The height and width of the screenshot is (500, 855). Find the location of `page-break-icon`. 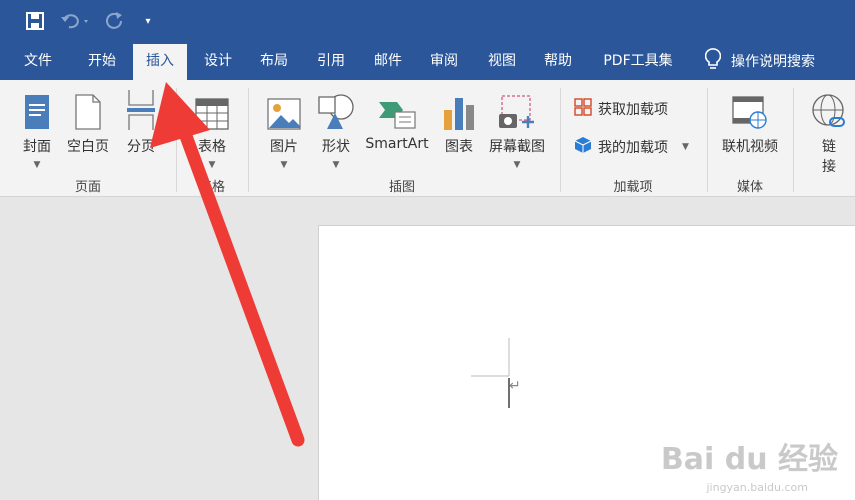

page-break-icon is located at coordinates (141, 110).